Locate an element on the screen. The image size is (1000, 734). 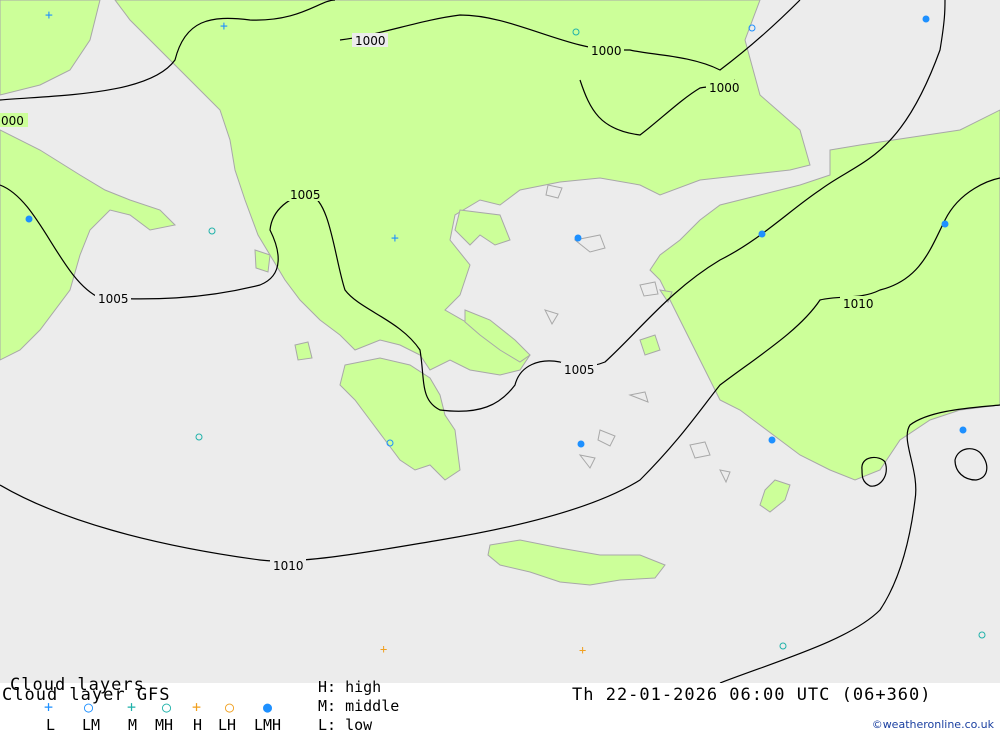
legend-high-text: H: high is located at coordinates (350, 687).